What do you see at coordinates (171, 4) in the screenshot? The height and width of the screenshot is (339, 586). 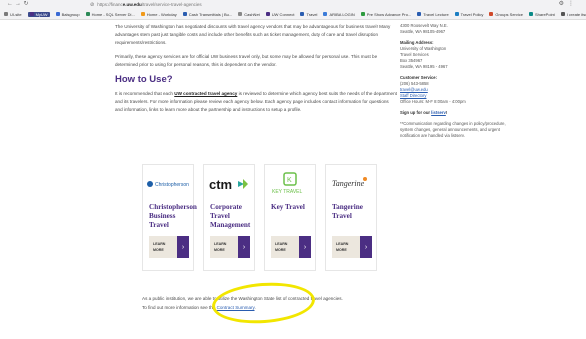 I see `url-path: /travel/service-travel-agencies` at bounding box center [171, 4].